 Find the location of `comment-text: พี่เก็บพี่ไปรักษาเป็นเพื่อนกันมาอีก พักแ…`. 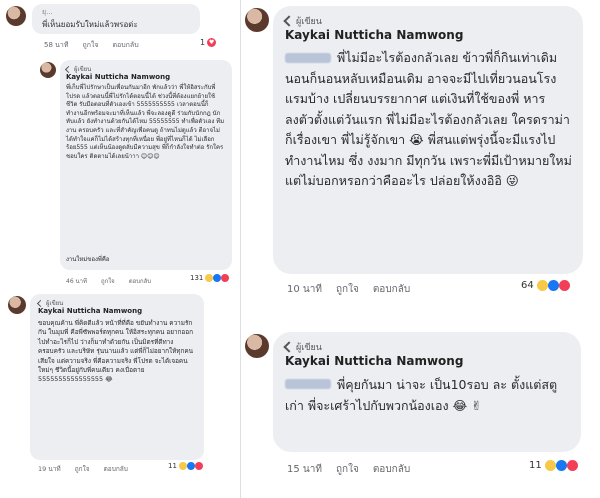

comment-text: พี่เก็บพี่ไปรักษาเป็นเพื่อนกันมาอีก พักแ… is located at coordinates (145, 122).